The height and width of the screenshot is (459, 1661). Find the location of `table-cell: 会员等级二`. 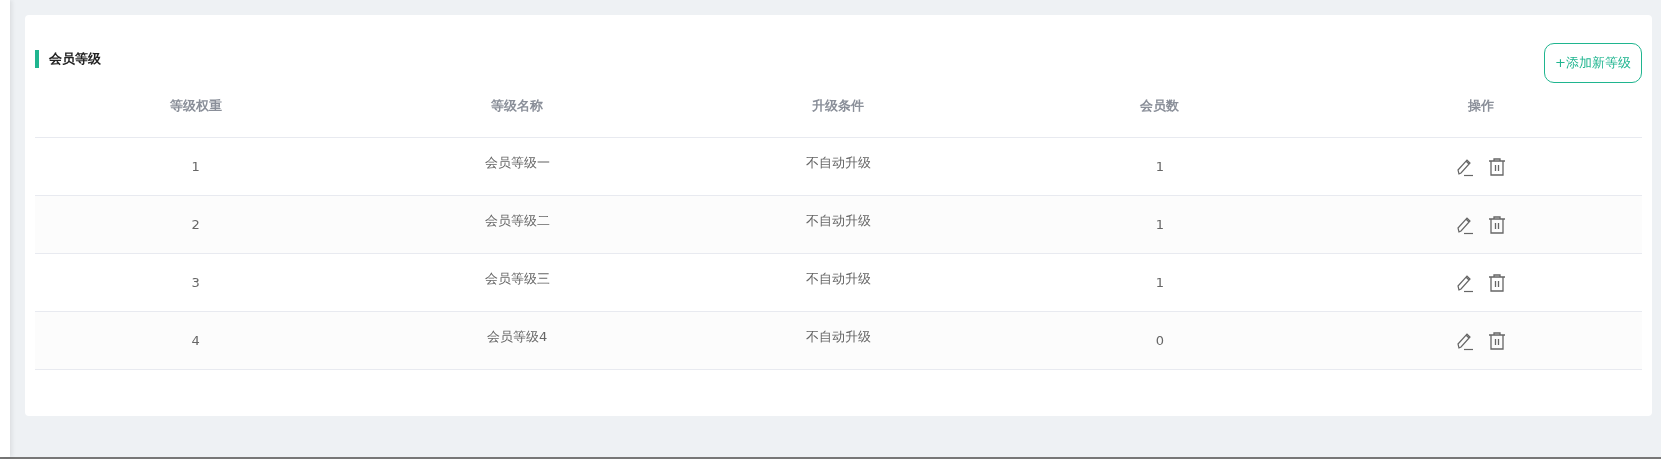

table-cell: 会员等级二 is located at coordinates (517, 220).